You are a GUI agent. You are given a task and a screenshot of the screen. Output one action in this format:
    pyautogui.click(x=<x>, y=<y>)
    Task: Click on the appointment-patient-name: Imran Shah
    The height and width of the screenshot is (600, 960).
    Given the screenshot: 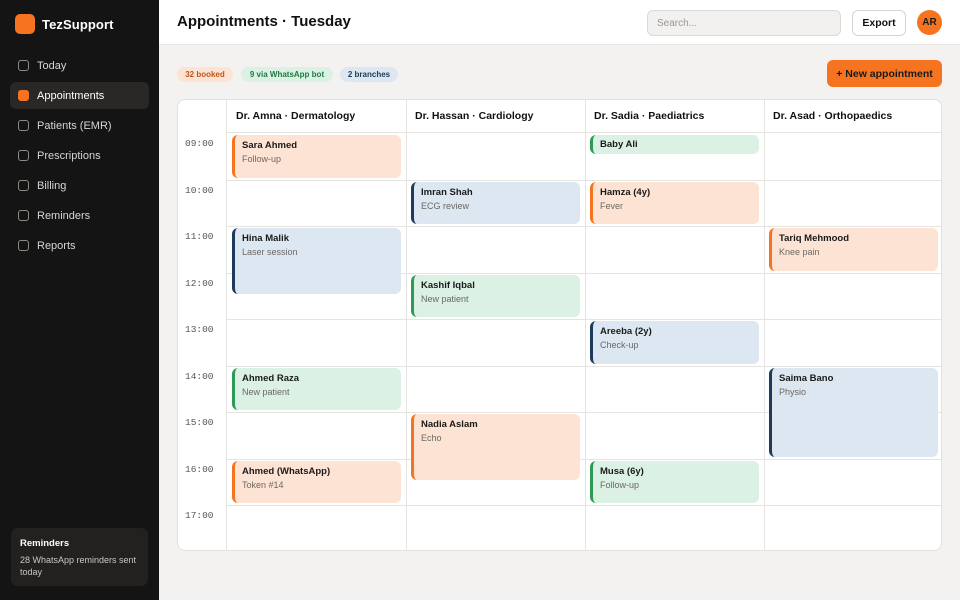 What is the action you would take?
    pyautogui.click(x=447, y=192)
    